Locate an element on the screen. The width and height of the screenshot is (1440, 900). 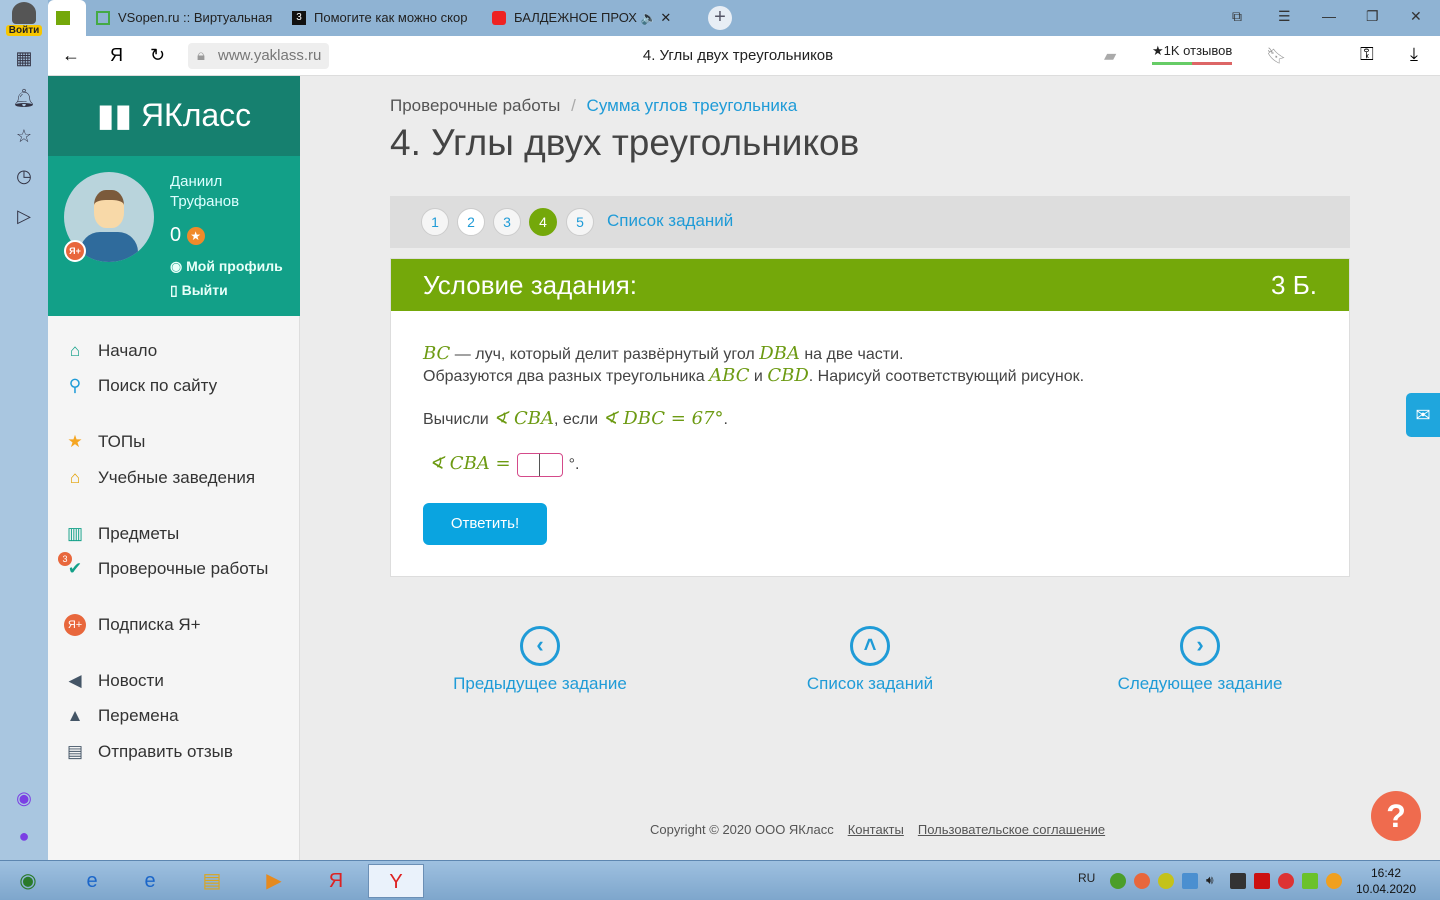
task-points: 3 Б. is located at coordinates (1294, 285).